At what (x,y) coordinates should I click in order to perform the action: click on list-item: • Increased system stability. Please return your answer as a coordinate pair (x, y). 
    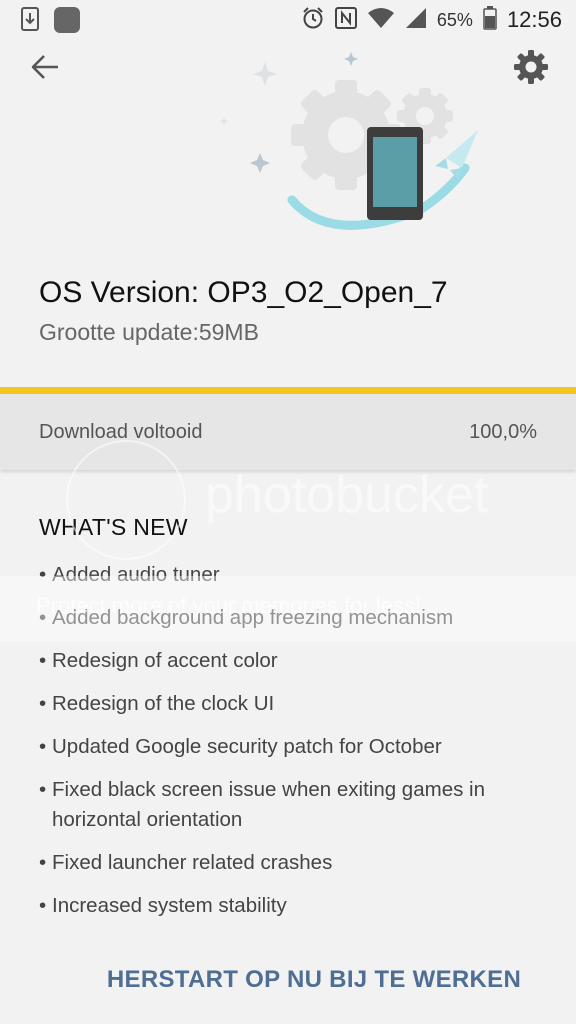
    Looking at the image, I should click on (289, 906).